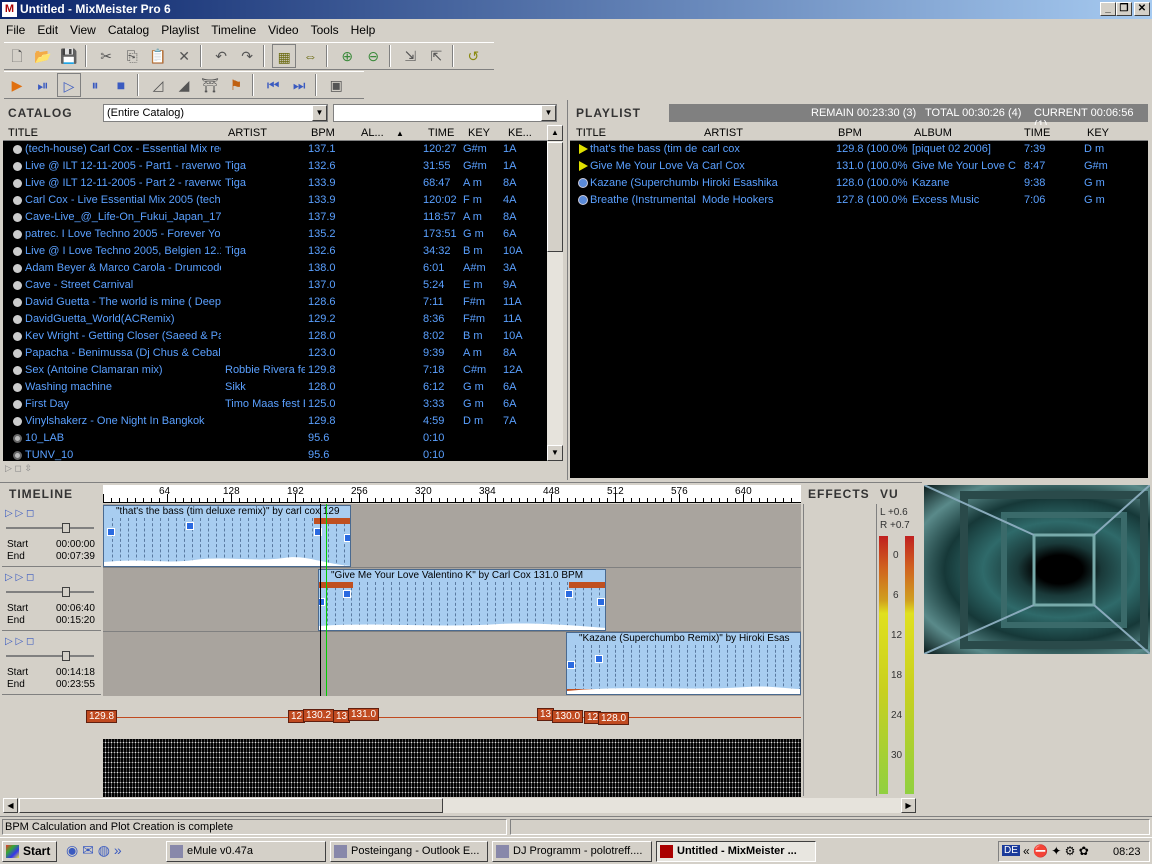 This screenshot has height=864, width=1152. I want to click on playhead-line, so click(320, 600).